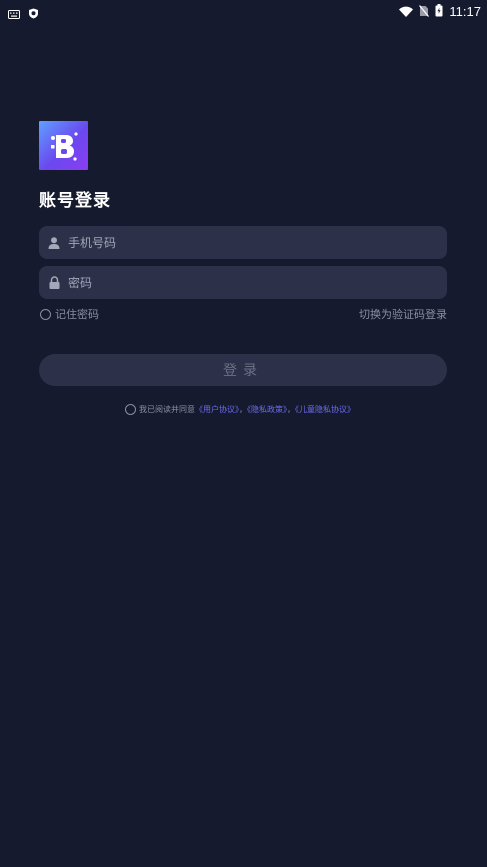 This screenshot has height=867, width=487. Describe the element at coordinates (217, 409) in the screenshot. I see `user-agreement-link: 《用户协议》` at that location.